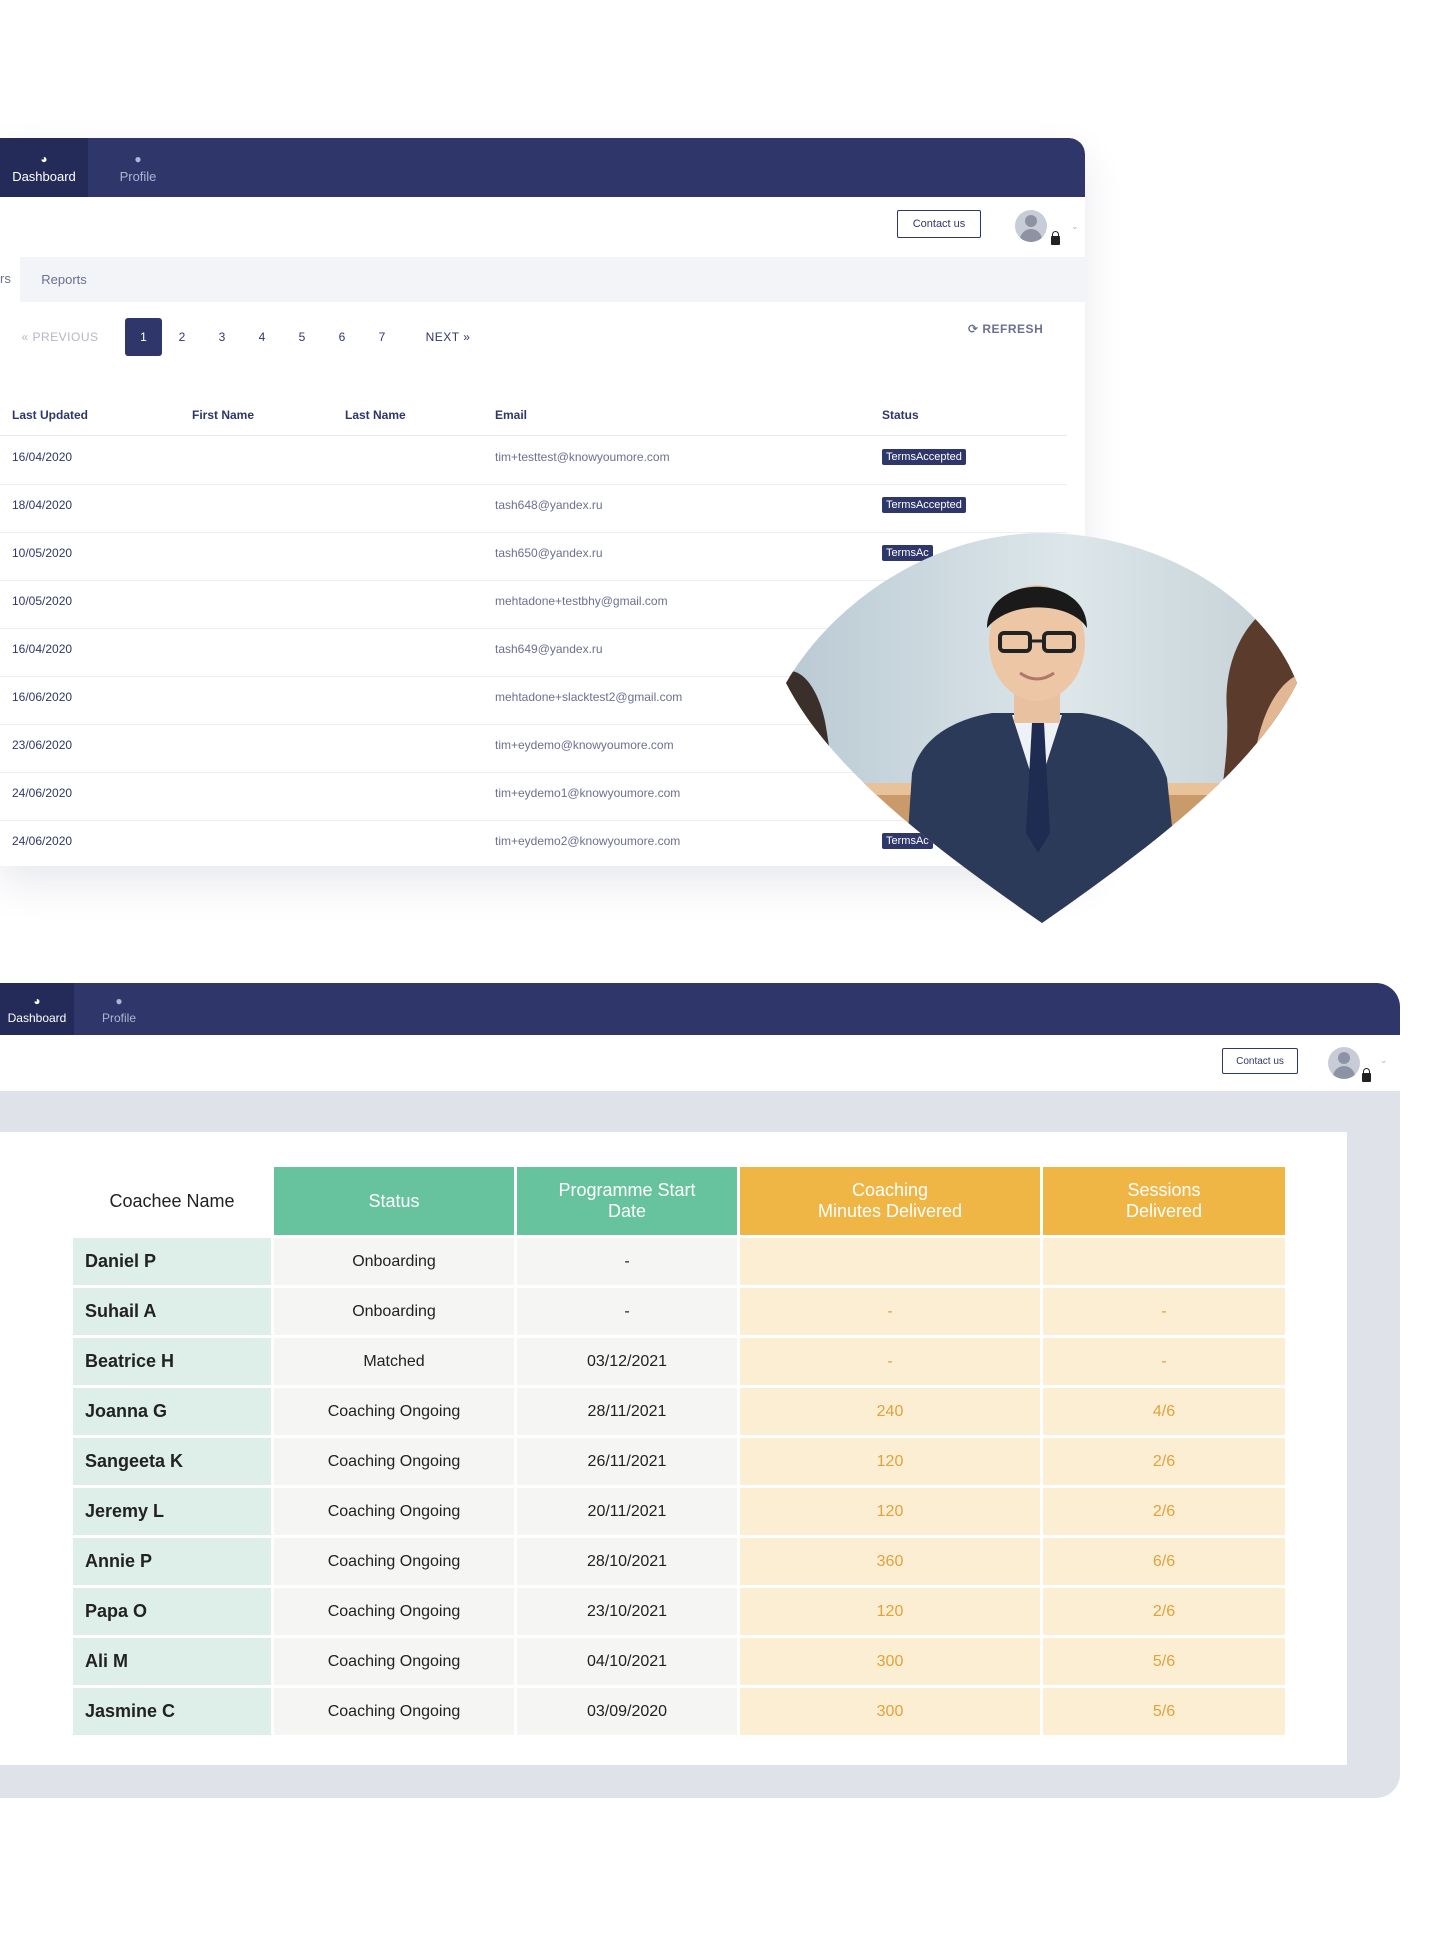 This screenshot has width=1451, height=1935. Describe the element at coordinates (42, 745) in the screenshot. I see `last-updated-cell: 23/06/2020` at that location.